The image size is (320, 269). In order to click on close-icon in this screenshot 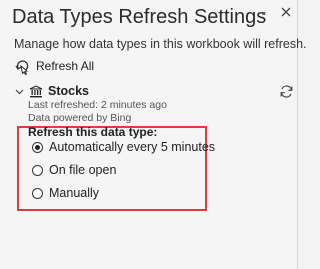, I will do `click(286, 12)`.